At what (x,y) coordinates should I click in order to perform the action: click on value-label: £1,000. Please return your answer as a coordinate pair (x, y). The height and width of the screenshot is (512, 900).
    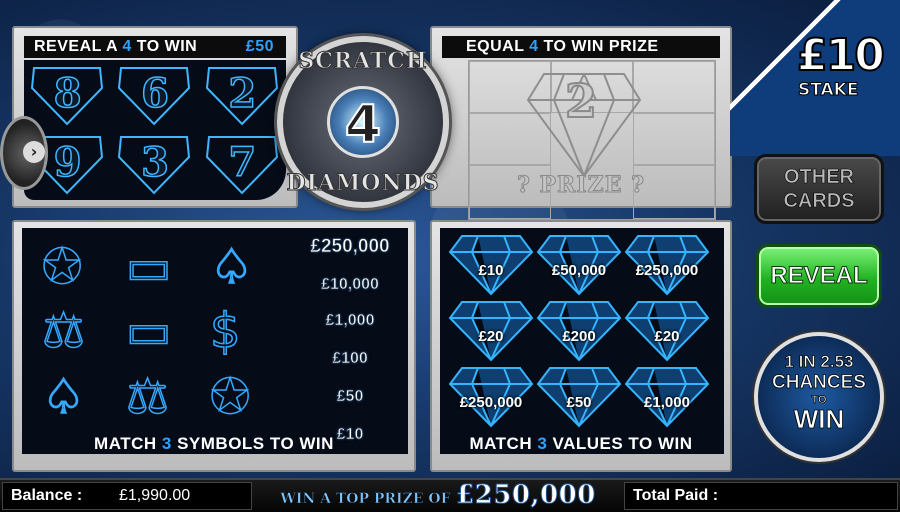
    Looking at the image, I should click on (667, 402).